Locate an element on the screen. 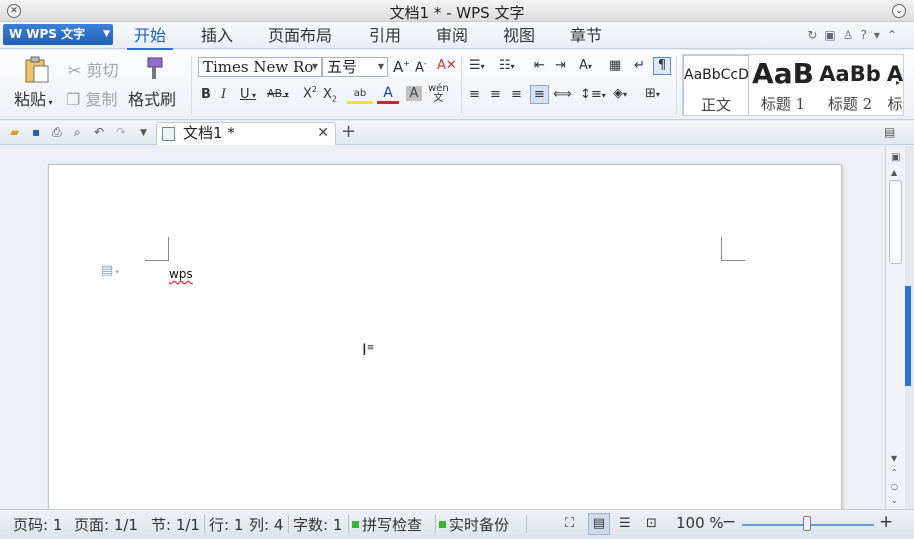 Image resolution: width=914 pixels, height=539 pixels. next-page-icon: ⌄ is located at coordinates (894, 500).